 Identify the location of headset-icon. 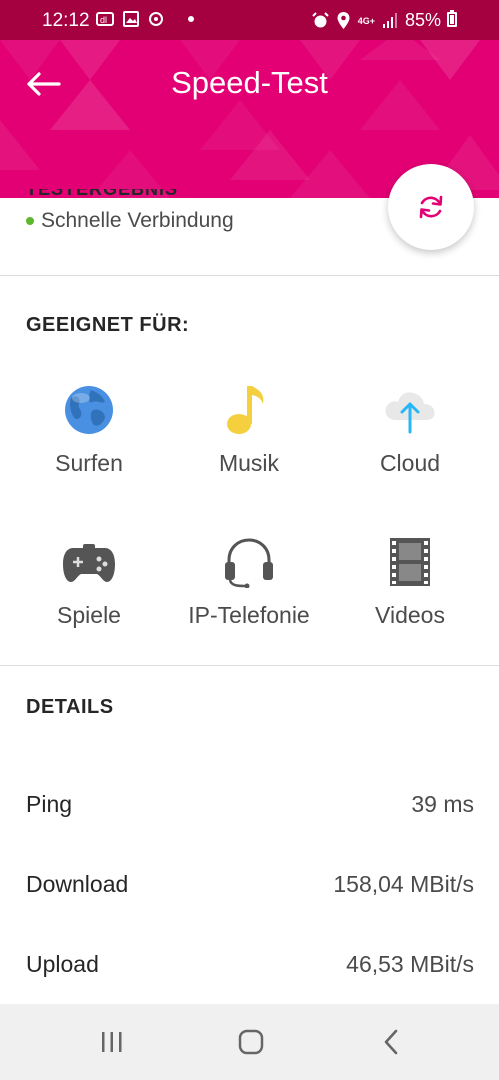
(249, 563).